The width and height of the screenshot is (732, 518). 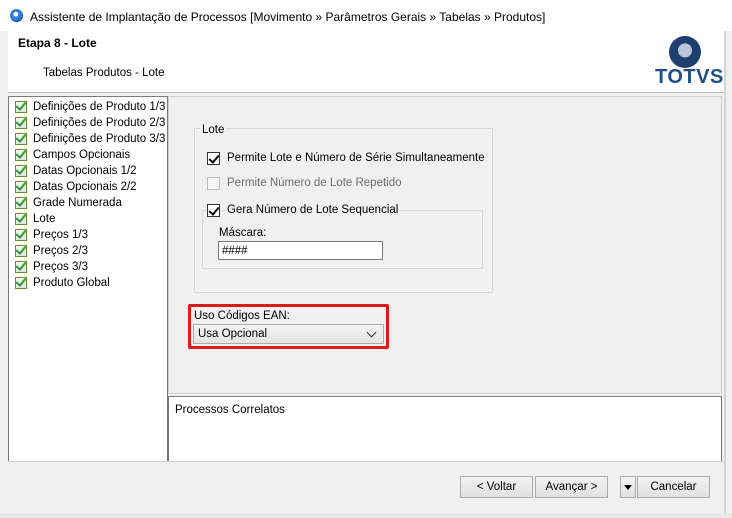 What do you see at coordinates (76, 171) in the screenshot?
I see `step-item-datas-1: Datas Opcionais 1/2` at bounding box center [76, 171].